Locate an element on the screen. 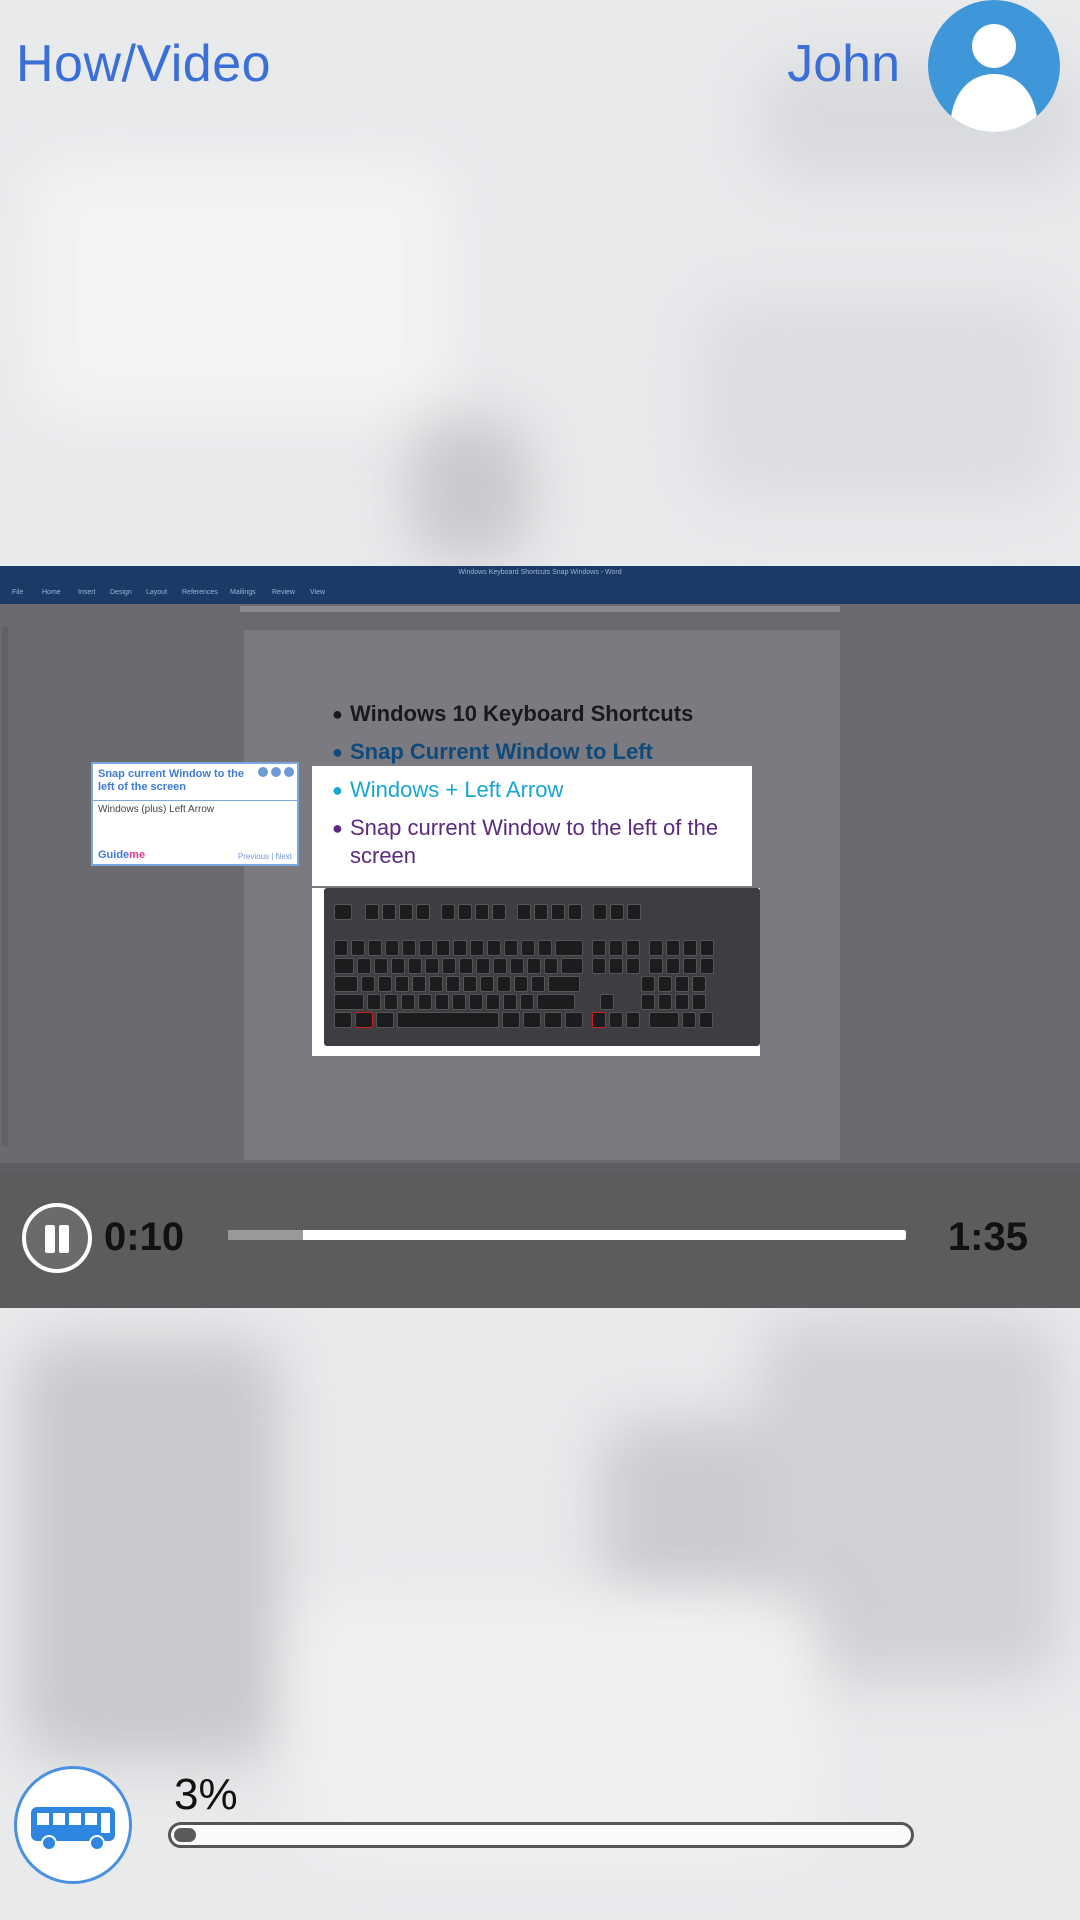  download-percent: 3% is located at coordinates (206, 1794).